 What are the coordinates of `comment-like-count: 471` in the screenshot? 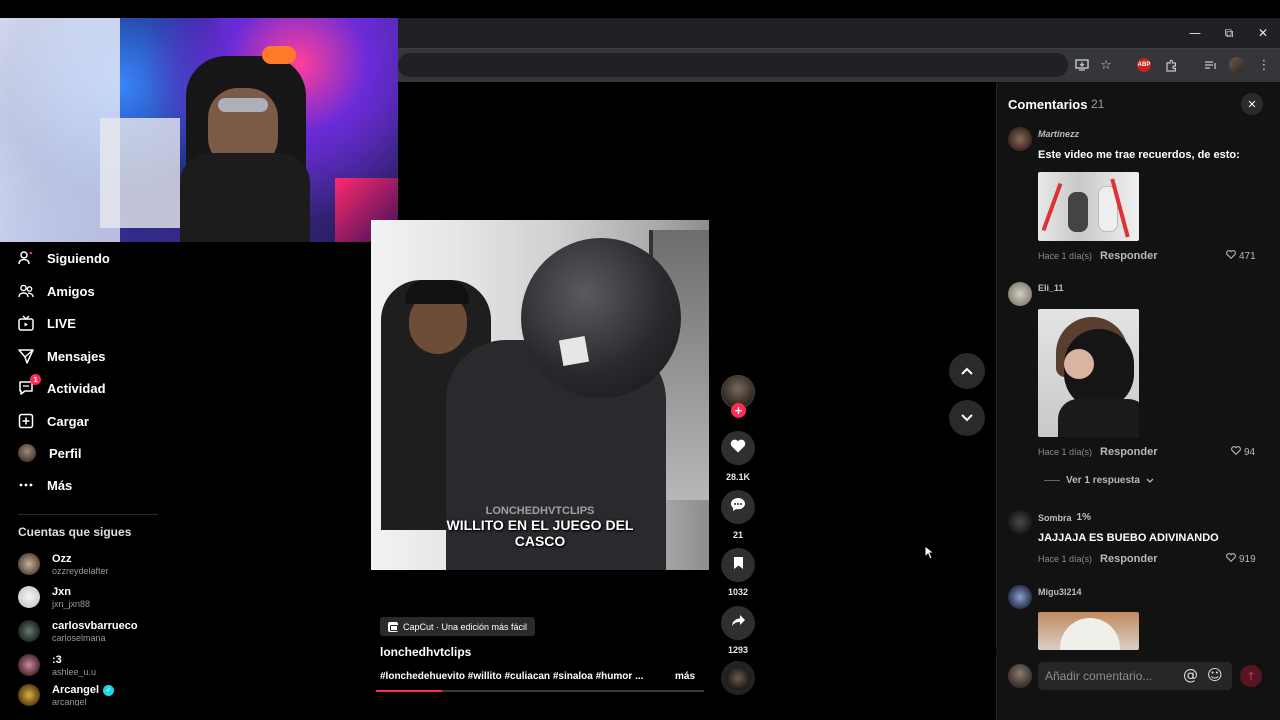 It's located at (1247, 256).